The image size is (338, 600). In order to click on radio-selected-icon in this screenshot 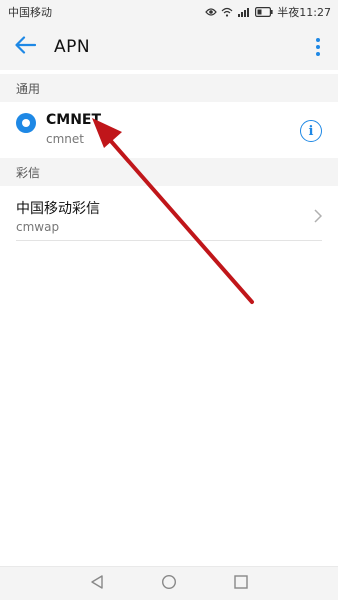, I will do `click(26, 123)`.